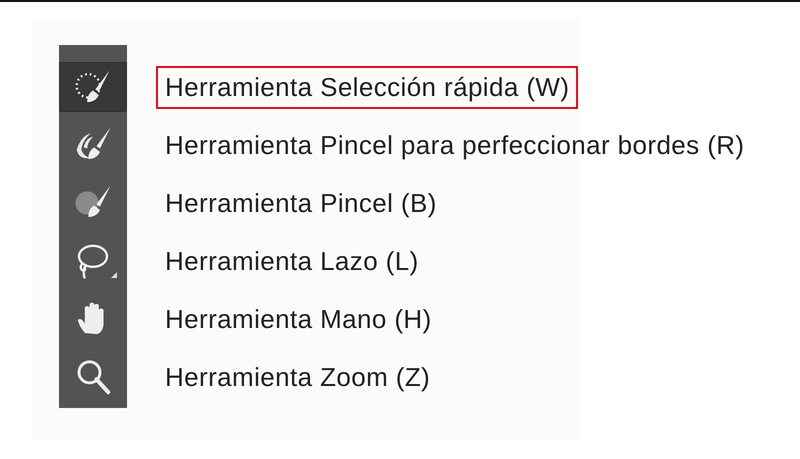 The height and width of the screenshot is (459, 800). What do you see at coordinates (367, 87) in the screenshot?
I see `tool-label: Herramienta Selección rápida (W)` at bounding box center [367, 87].